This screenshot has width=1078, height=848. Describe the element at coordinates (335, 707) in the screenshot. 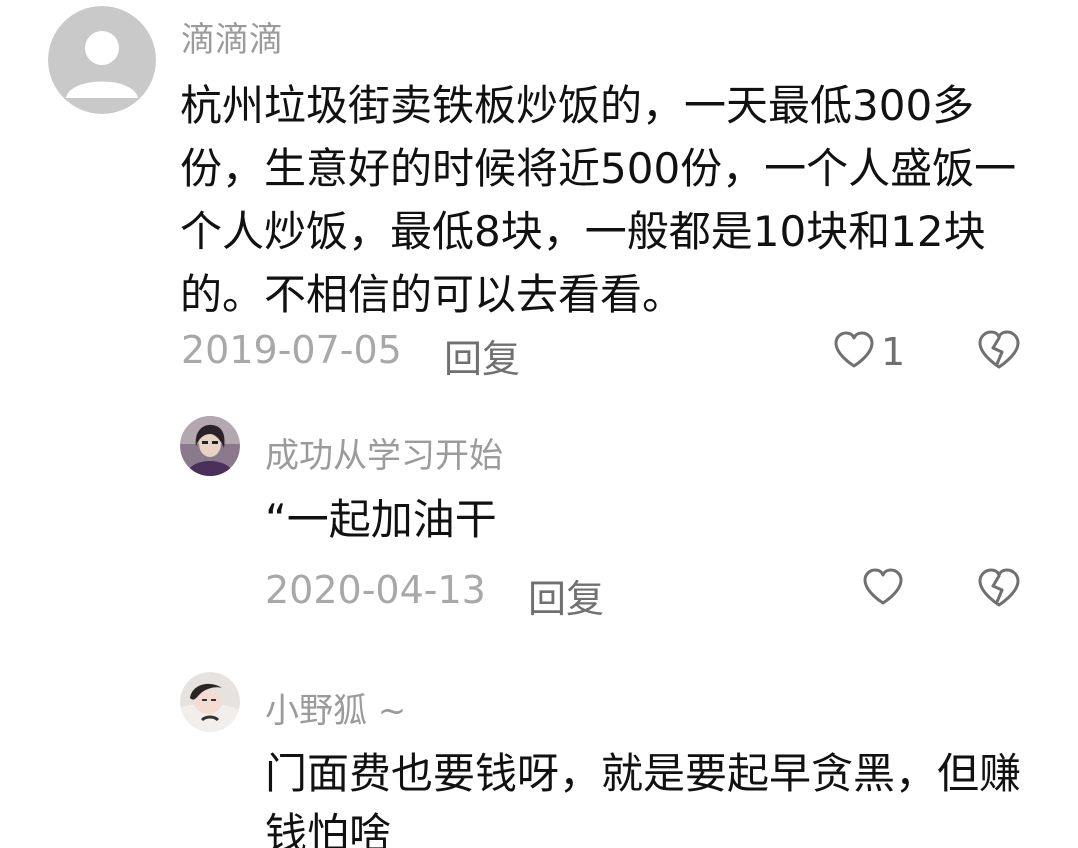

I see `comment-username: 小野狐 ~` at that location.